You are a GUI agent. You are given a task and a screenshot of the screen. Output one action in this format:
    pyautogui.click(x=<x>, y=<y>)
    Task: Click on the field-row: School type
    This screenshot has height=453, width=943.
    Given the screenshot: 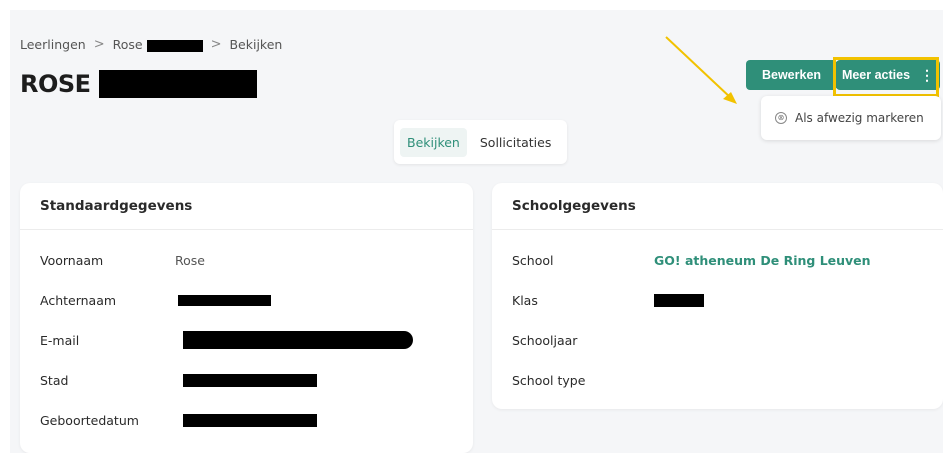 What is the action you would take?
    pyautogui.click(x=583, y=380)
    